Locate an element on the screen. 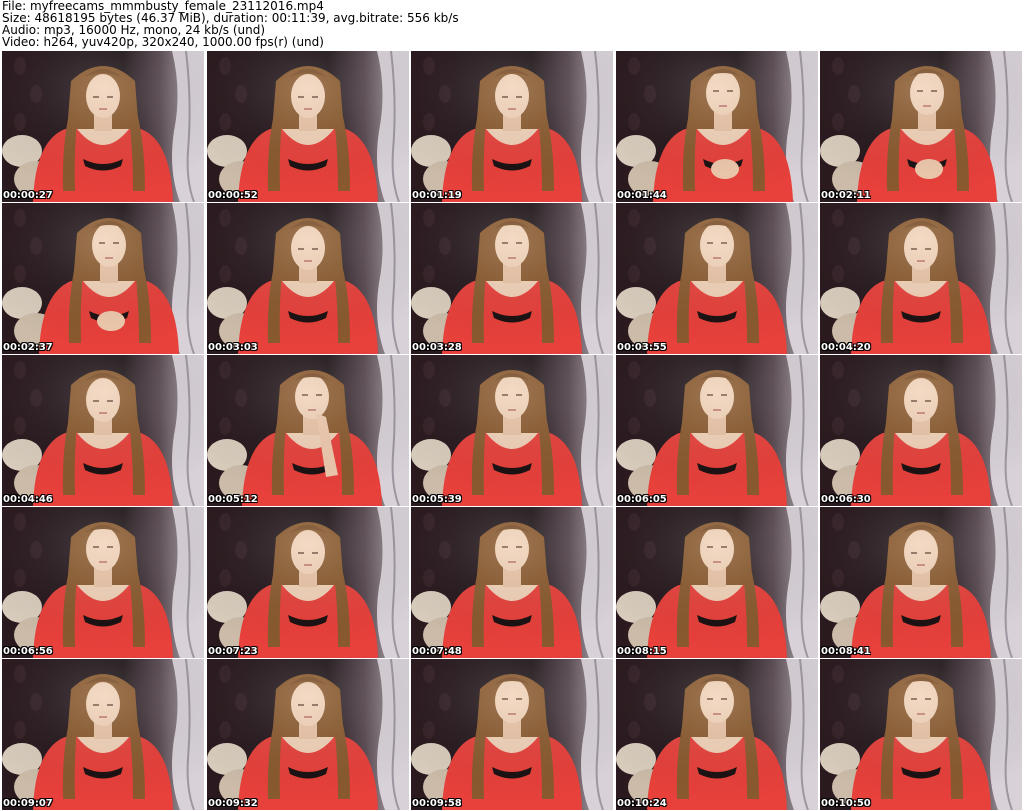  video-thumbnail: 00:10:50 is located at coordinates (921, 734).